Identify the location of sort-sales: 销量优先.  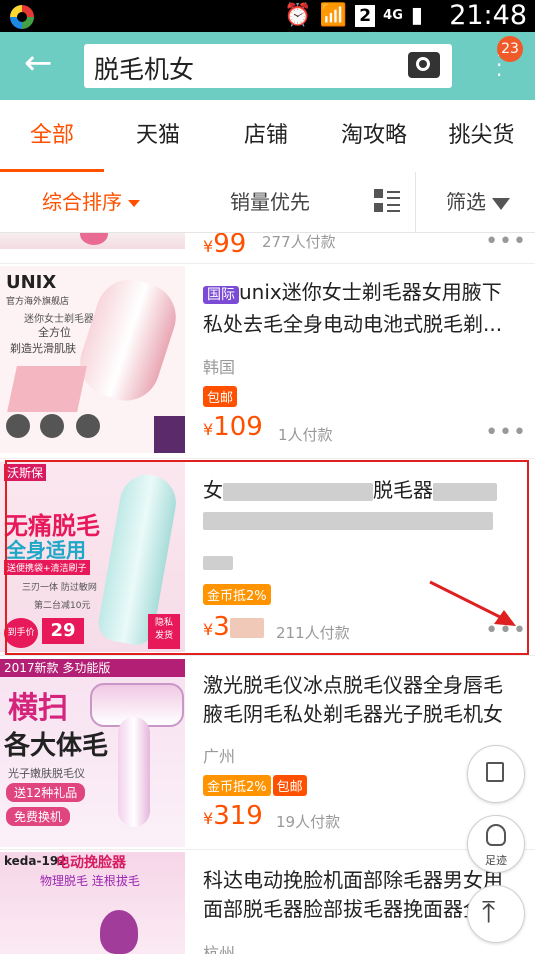
(270, 202).